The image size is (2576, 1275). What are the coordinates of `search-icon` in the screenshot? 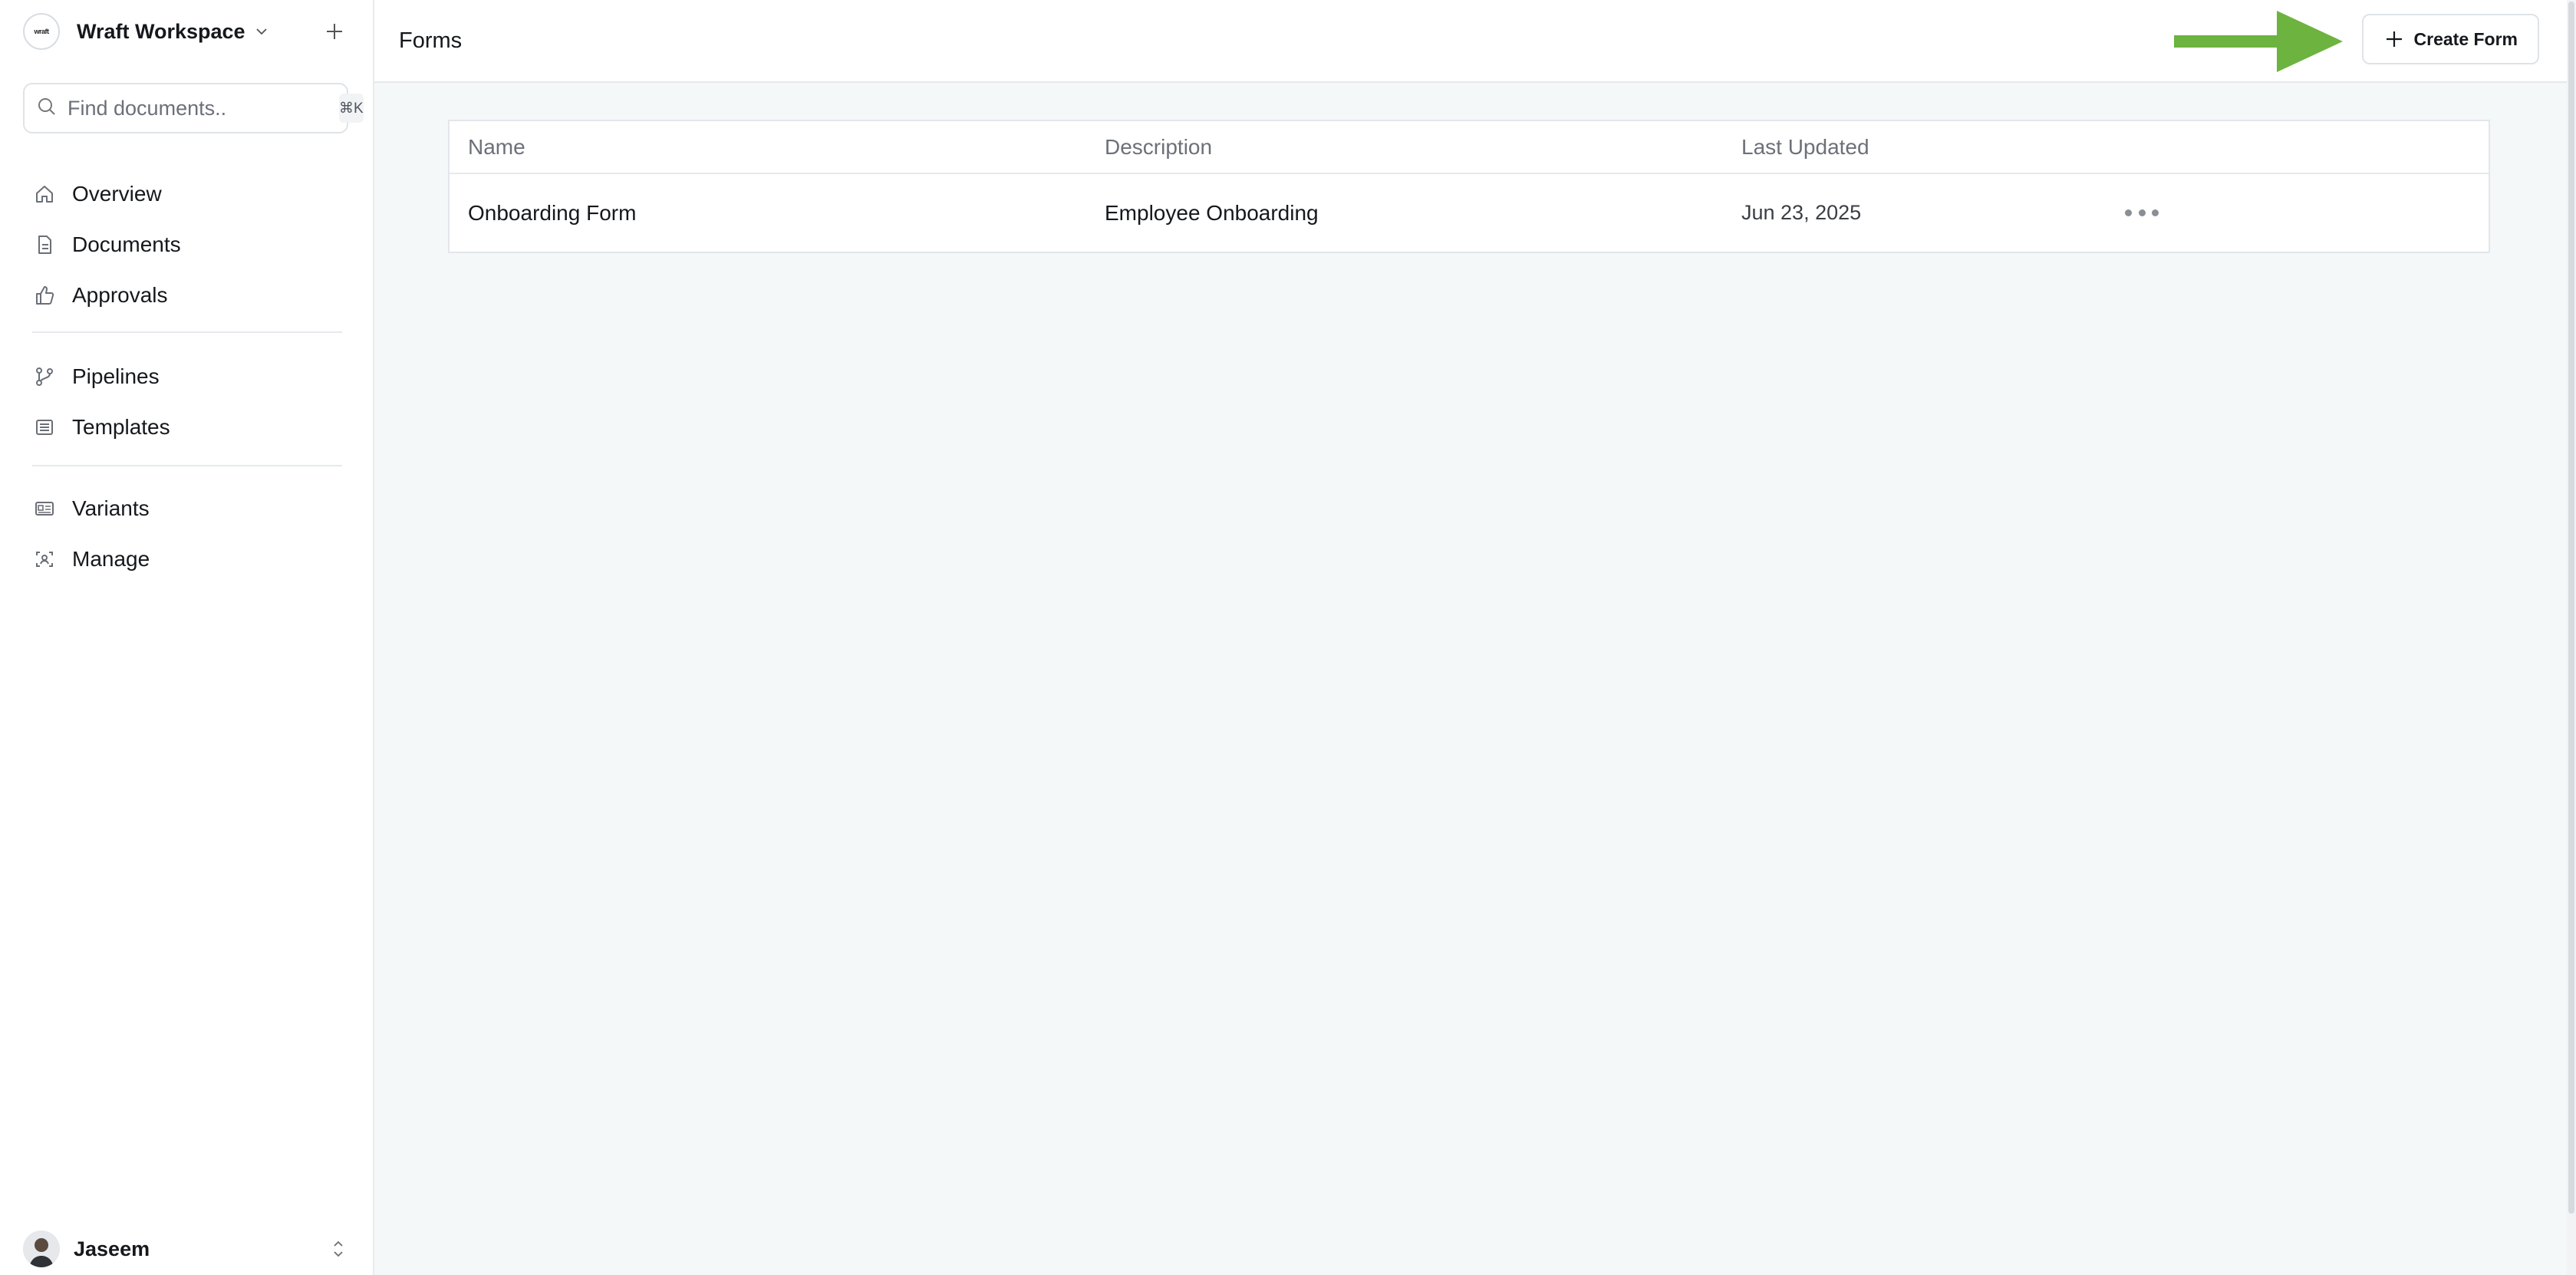 It's located at (47, 108).